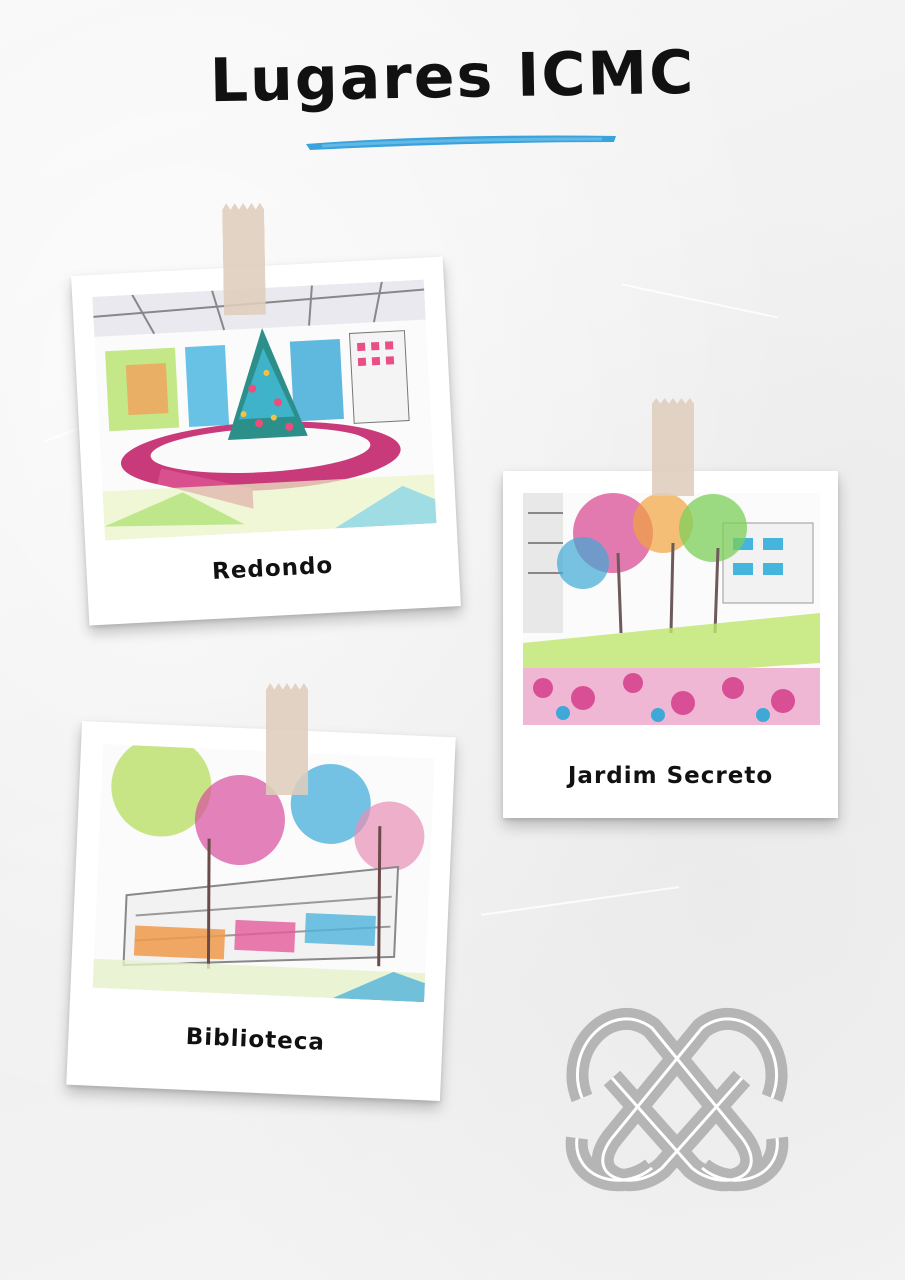 This screenshot has height=1280, width=905. I want to click on polaroid-biblioteca: Biblioteca, so click(261, 911).